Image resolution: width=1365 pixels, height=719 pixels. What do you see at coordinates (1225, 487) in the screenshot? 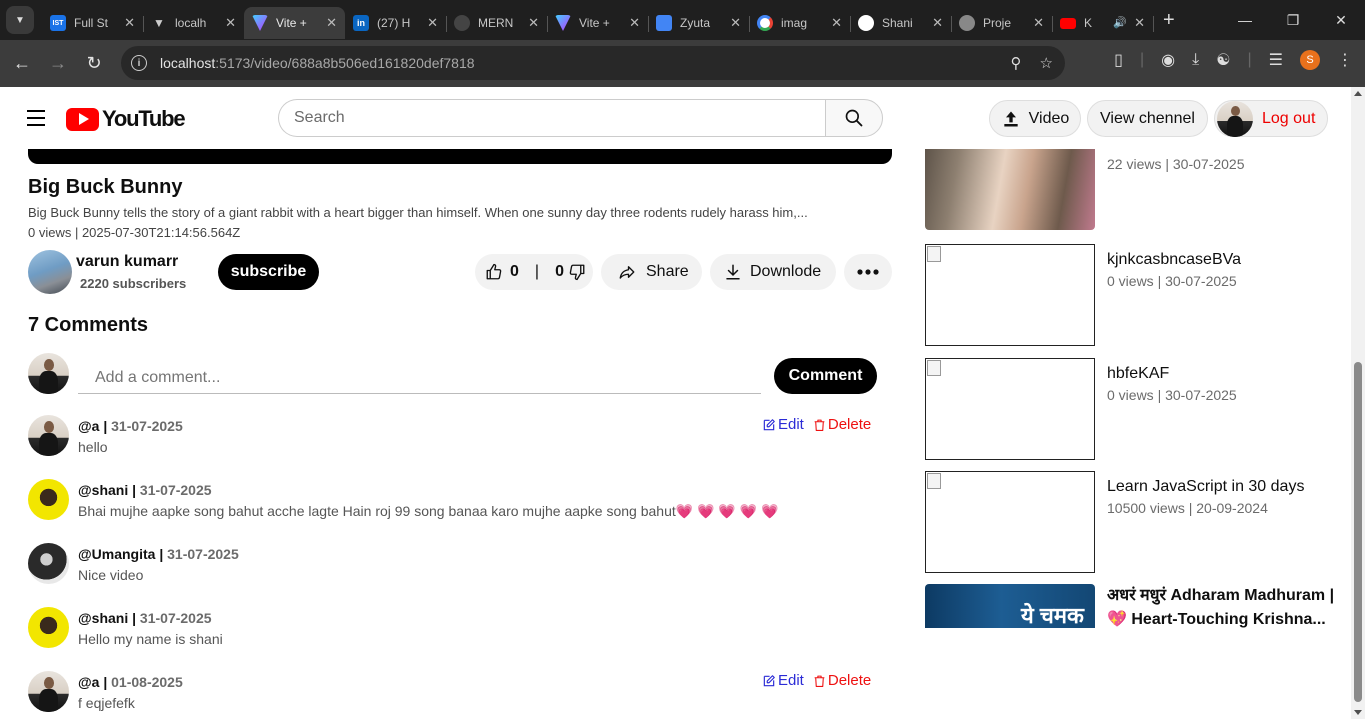
I see `related-video-title: Learn JavaScript in 30 days` at bounding box center [1225, 487].